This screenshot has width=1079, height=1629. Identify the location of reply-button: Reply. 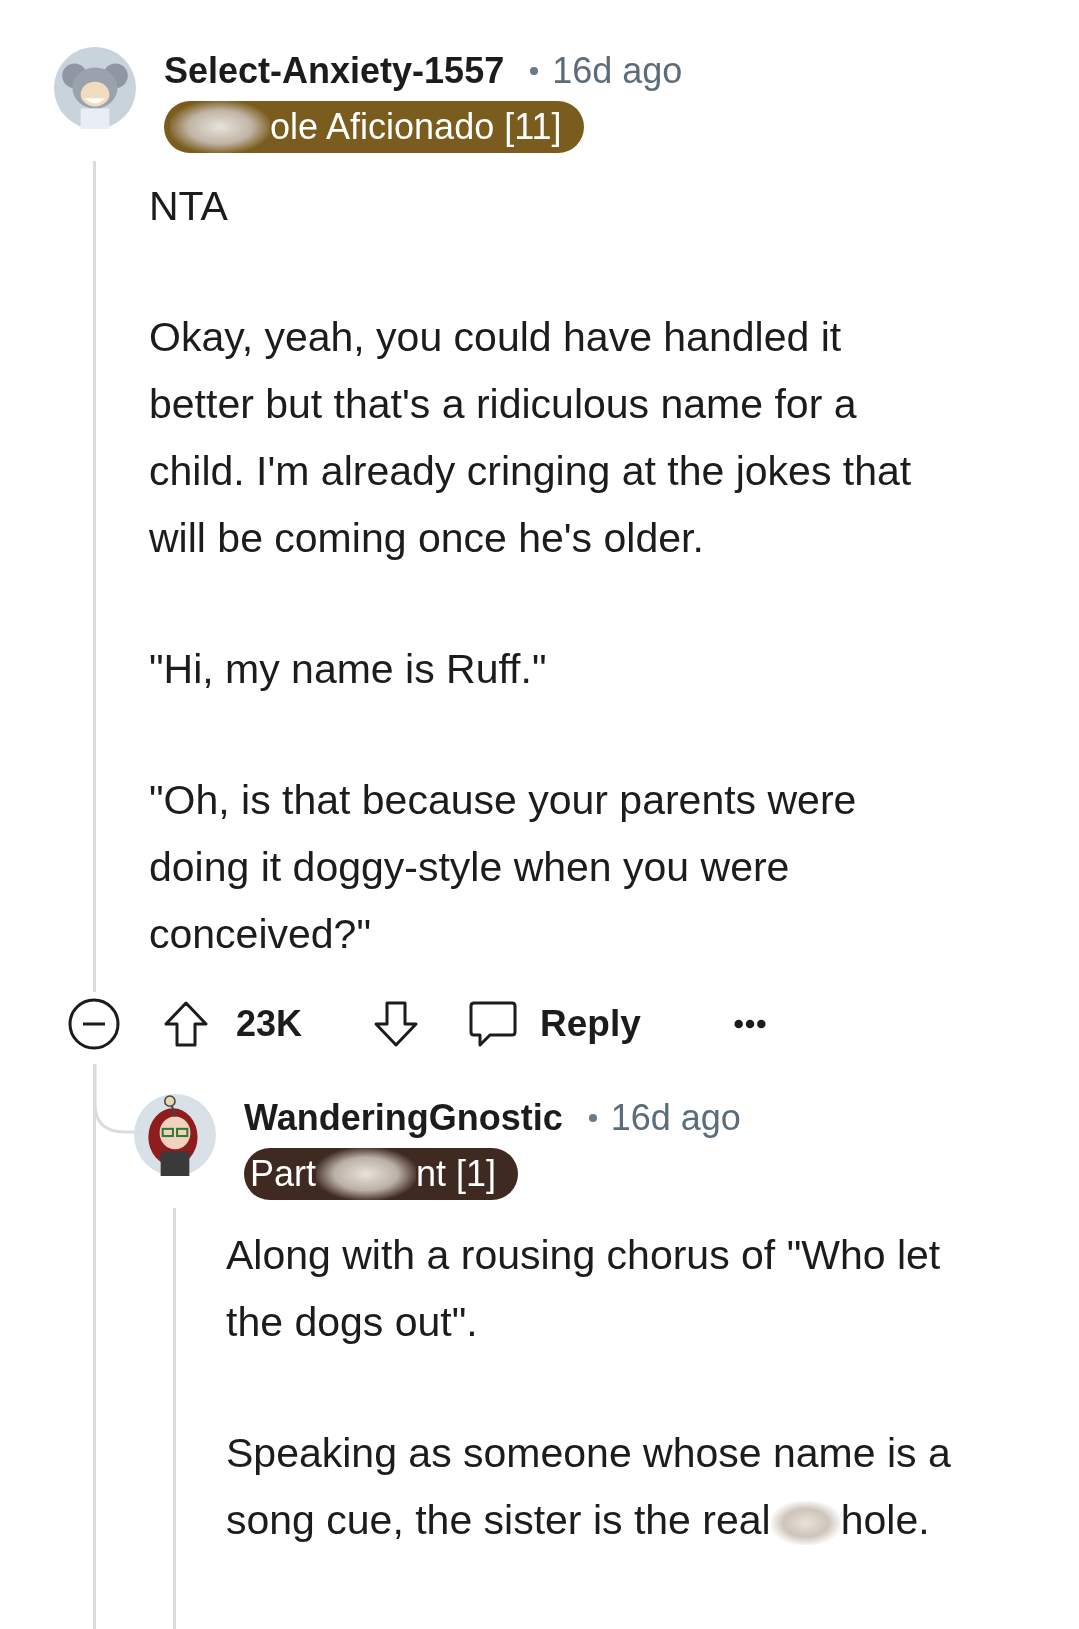
(554, 1024).